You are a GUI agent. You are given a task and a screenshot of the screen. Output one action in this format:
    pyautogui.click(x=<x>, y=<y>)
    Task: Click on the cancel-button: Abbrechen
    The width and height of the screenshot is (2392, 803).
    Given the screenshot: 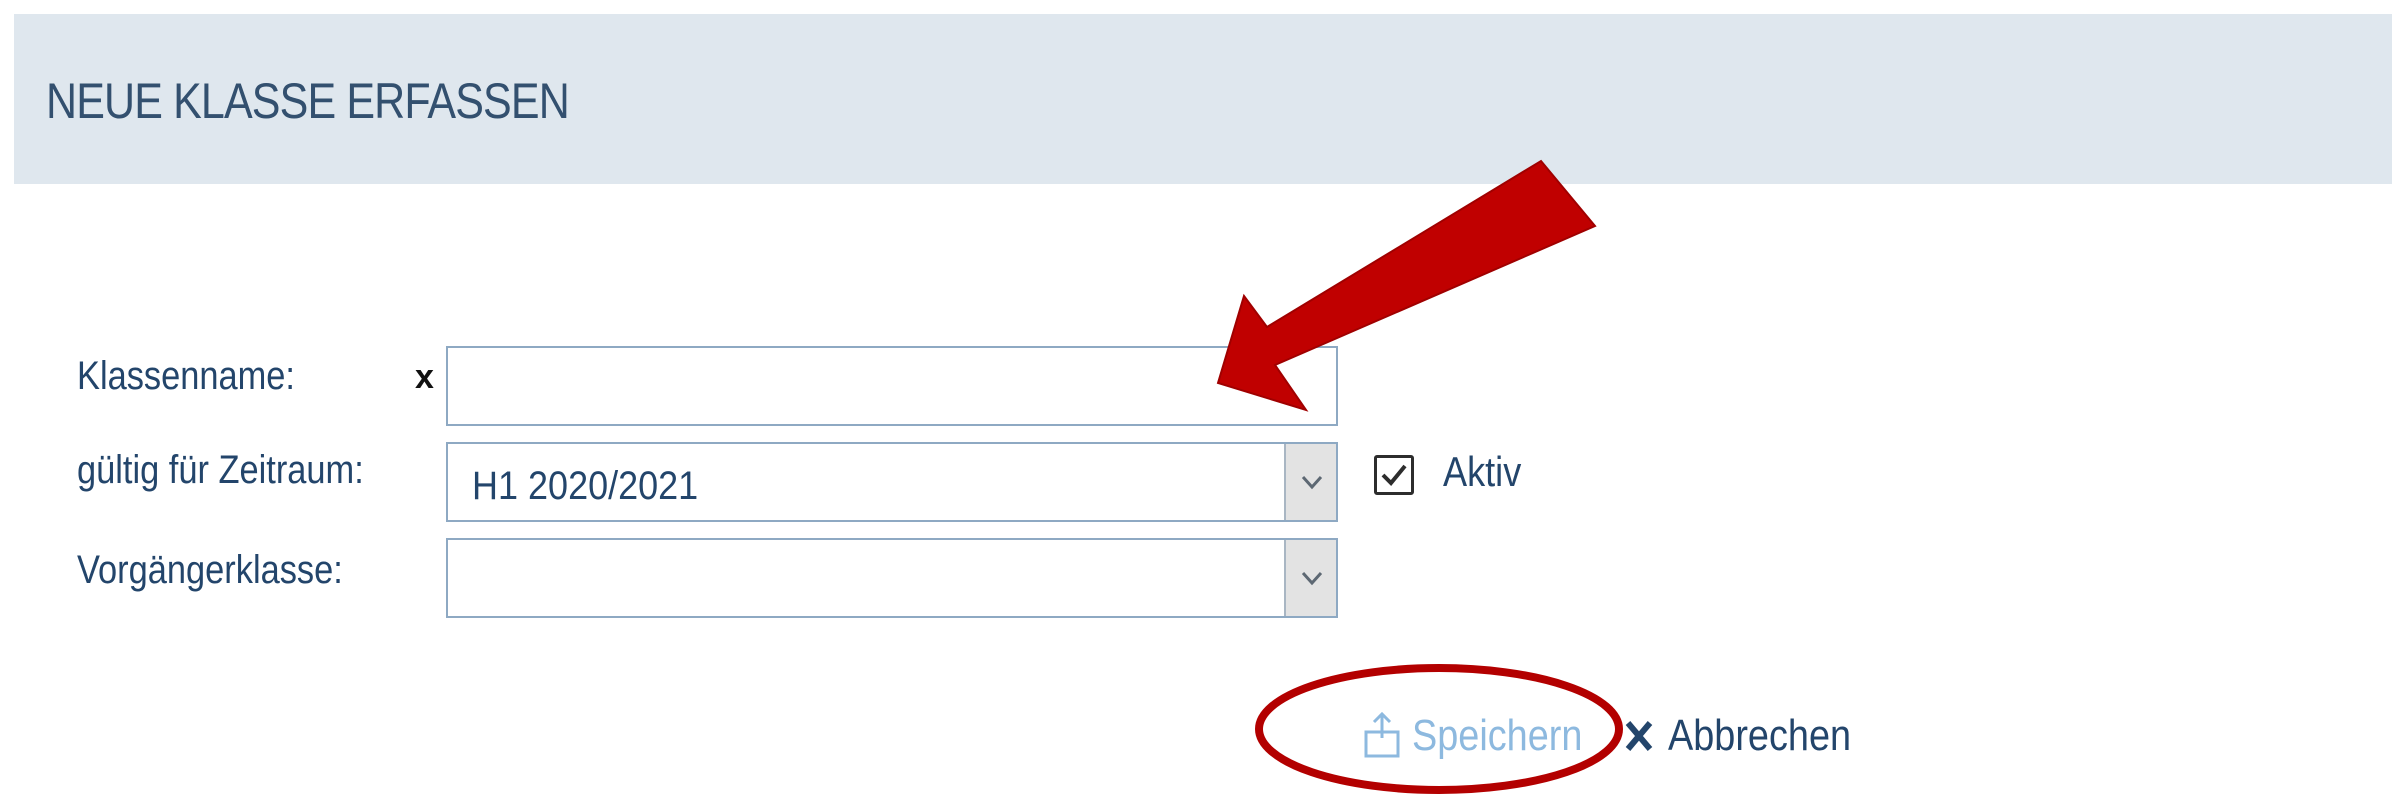 What is the action you would take?
    pyautogui.click(x=1750, y=736)
    